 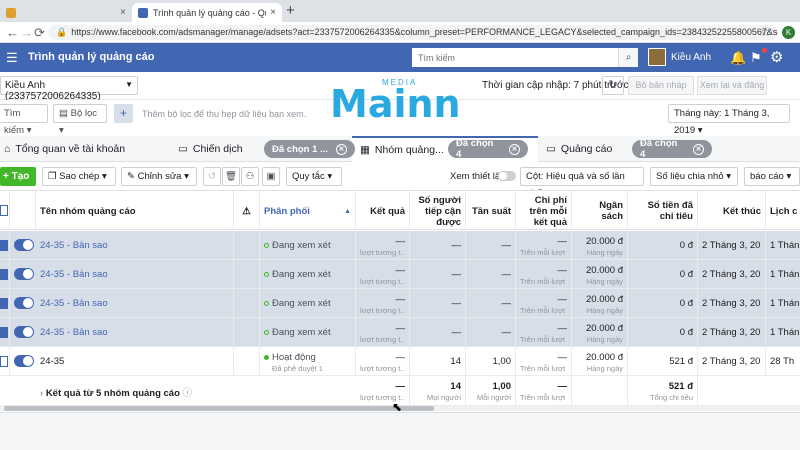 I want to click on col-results: Kết quả, so click(x=383, y=211).